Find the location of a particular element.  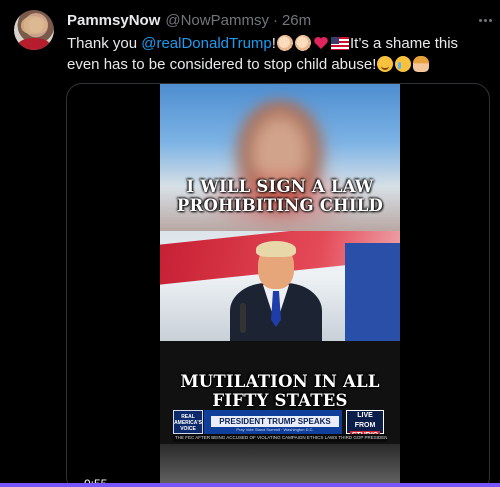

more-options-icon is located at coordinates (485, 20).